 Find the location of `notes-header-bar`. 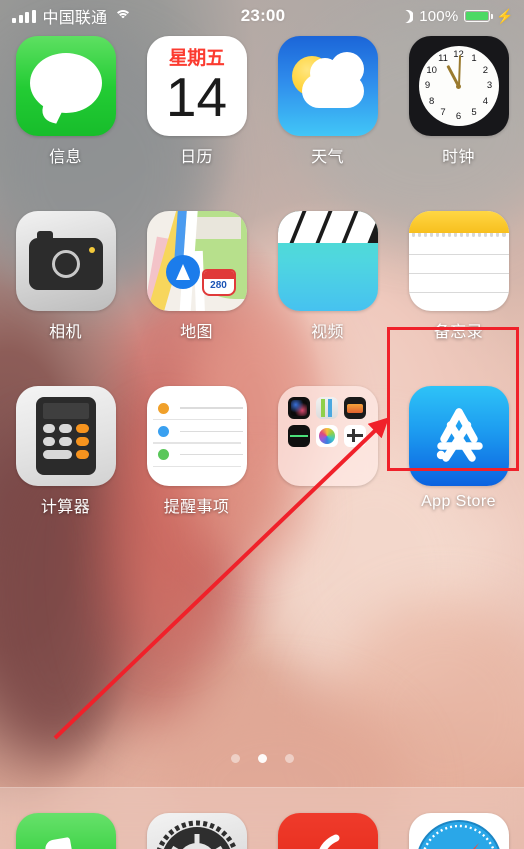

notes-header-bar is located at coordinates (458, 222).